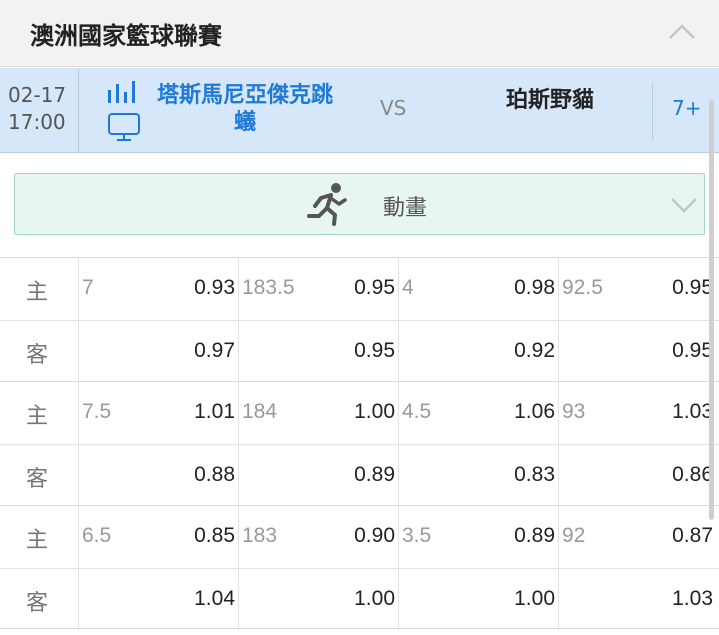 This screenshot has height=635, width=719. Describe the element at coordinates (417, 411) in the screenshot. I see `handicap-value: 4.5` at that location.